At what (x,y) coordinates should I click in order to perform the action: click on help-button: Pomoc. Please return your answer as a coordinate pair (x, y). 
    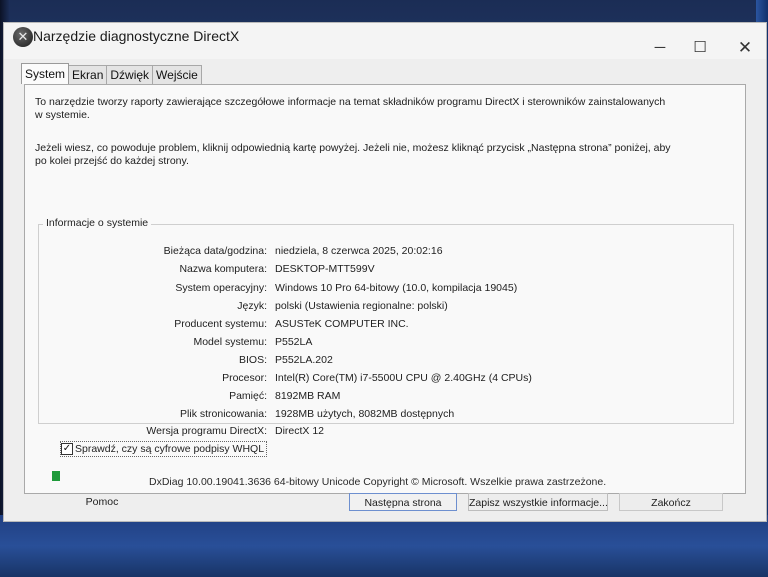
    Looking at the image, I should click on (102, 502).